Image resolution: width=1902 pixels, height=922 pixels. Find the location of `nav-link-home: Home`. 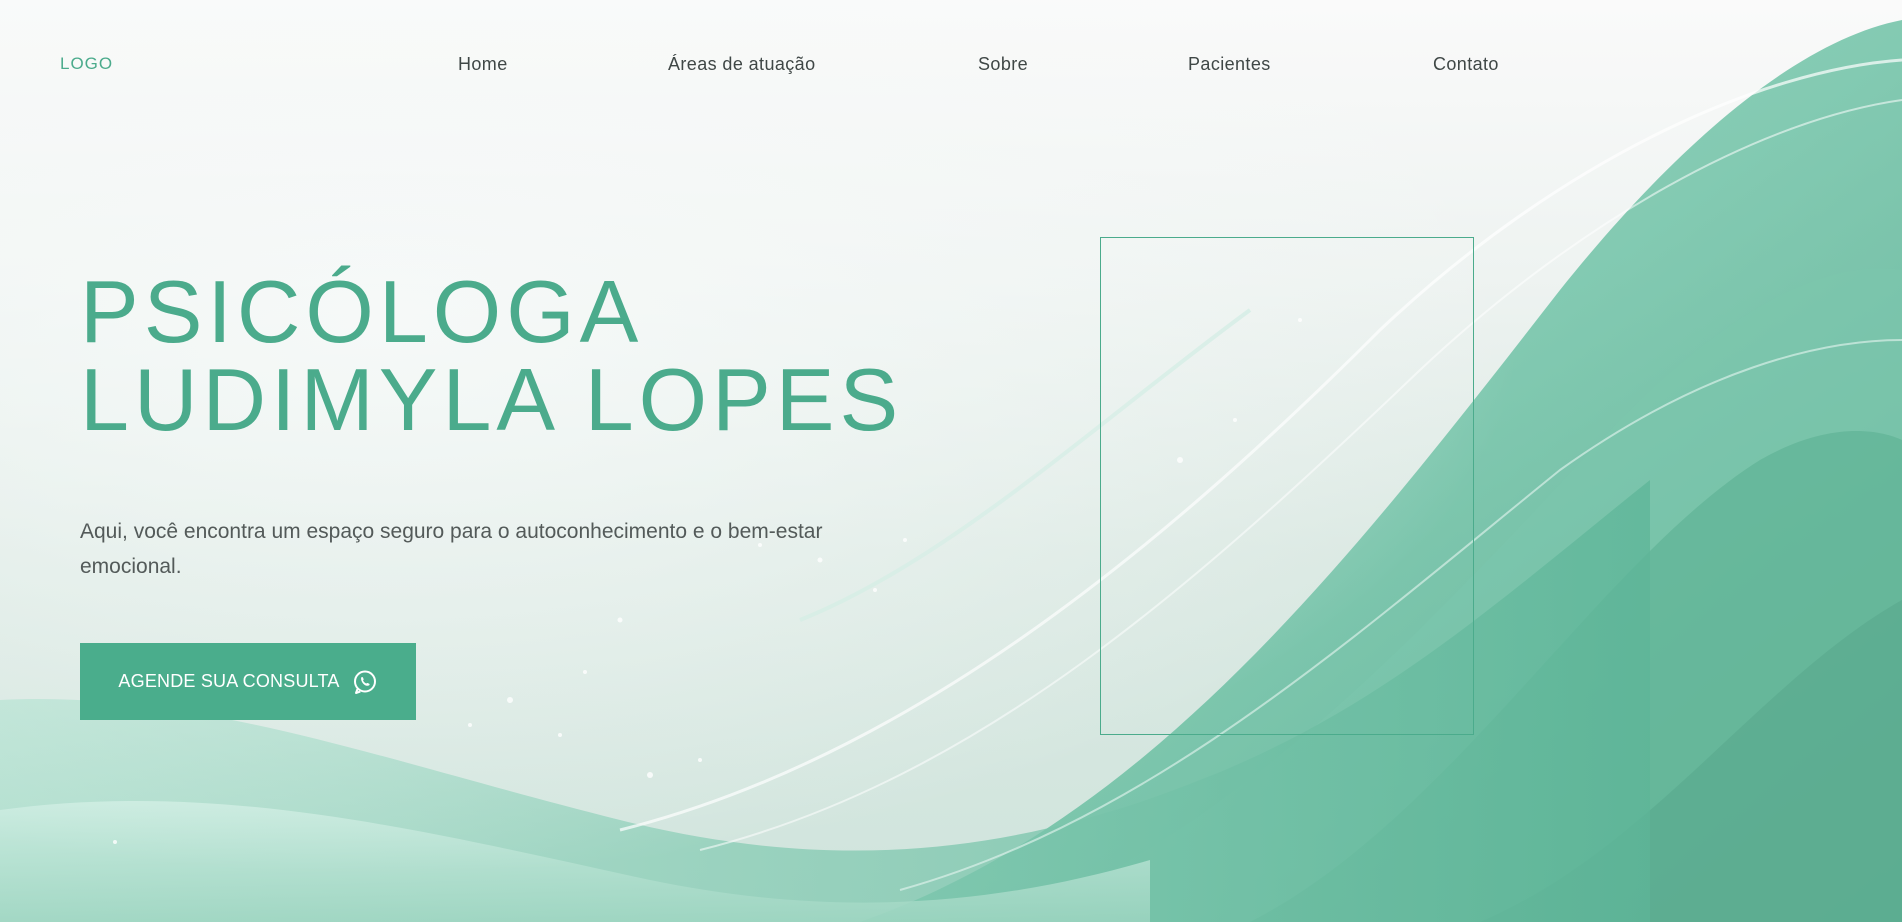

nav-link-home: Home is located at coordinates (483, 64).